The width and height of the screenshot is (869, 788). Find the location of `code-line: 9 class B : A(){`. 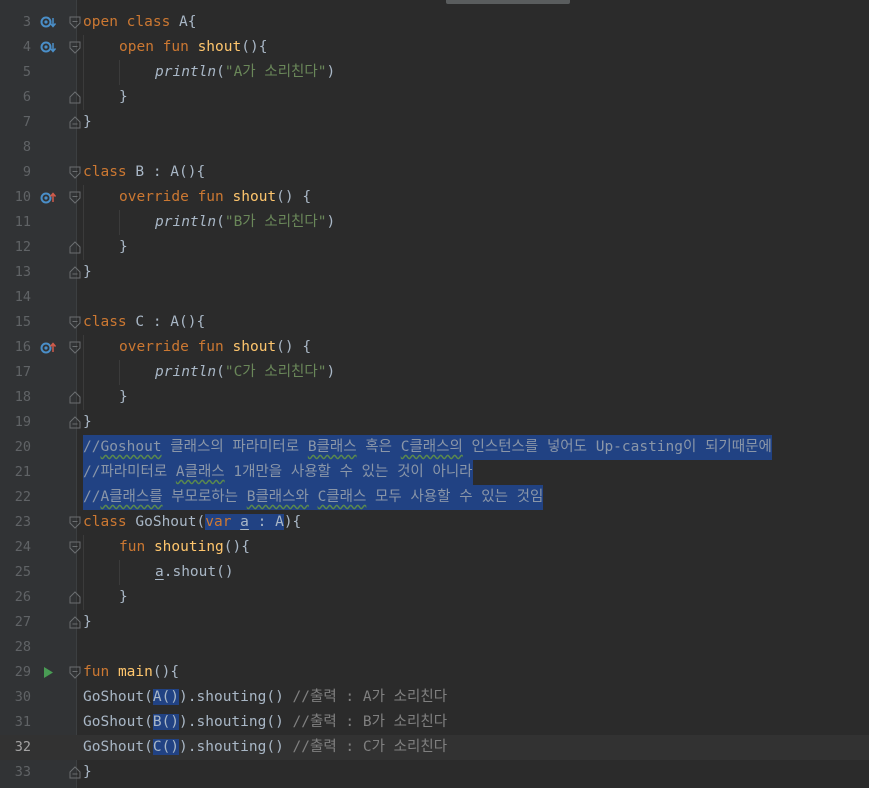

code-line: 9 class B : A(){ is located at coordinates (434, 172).